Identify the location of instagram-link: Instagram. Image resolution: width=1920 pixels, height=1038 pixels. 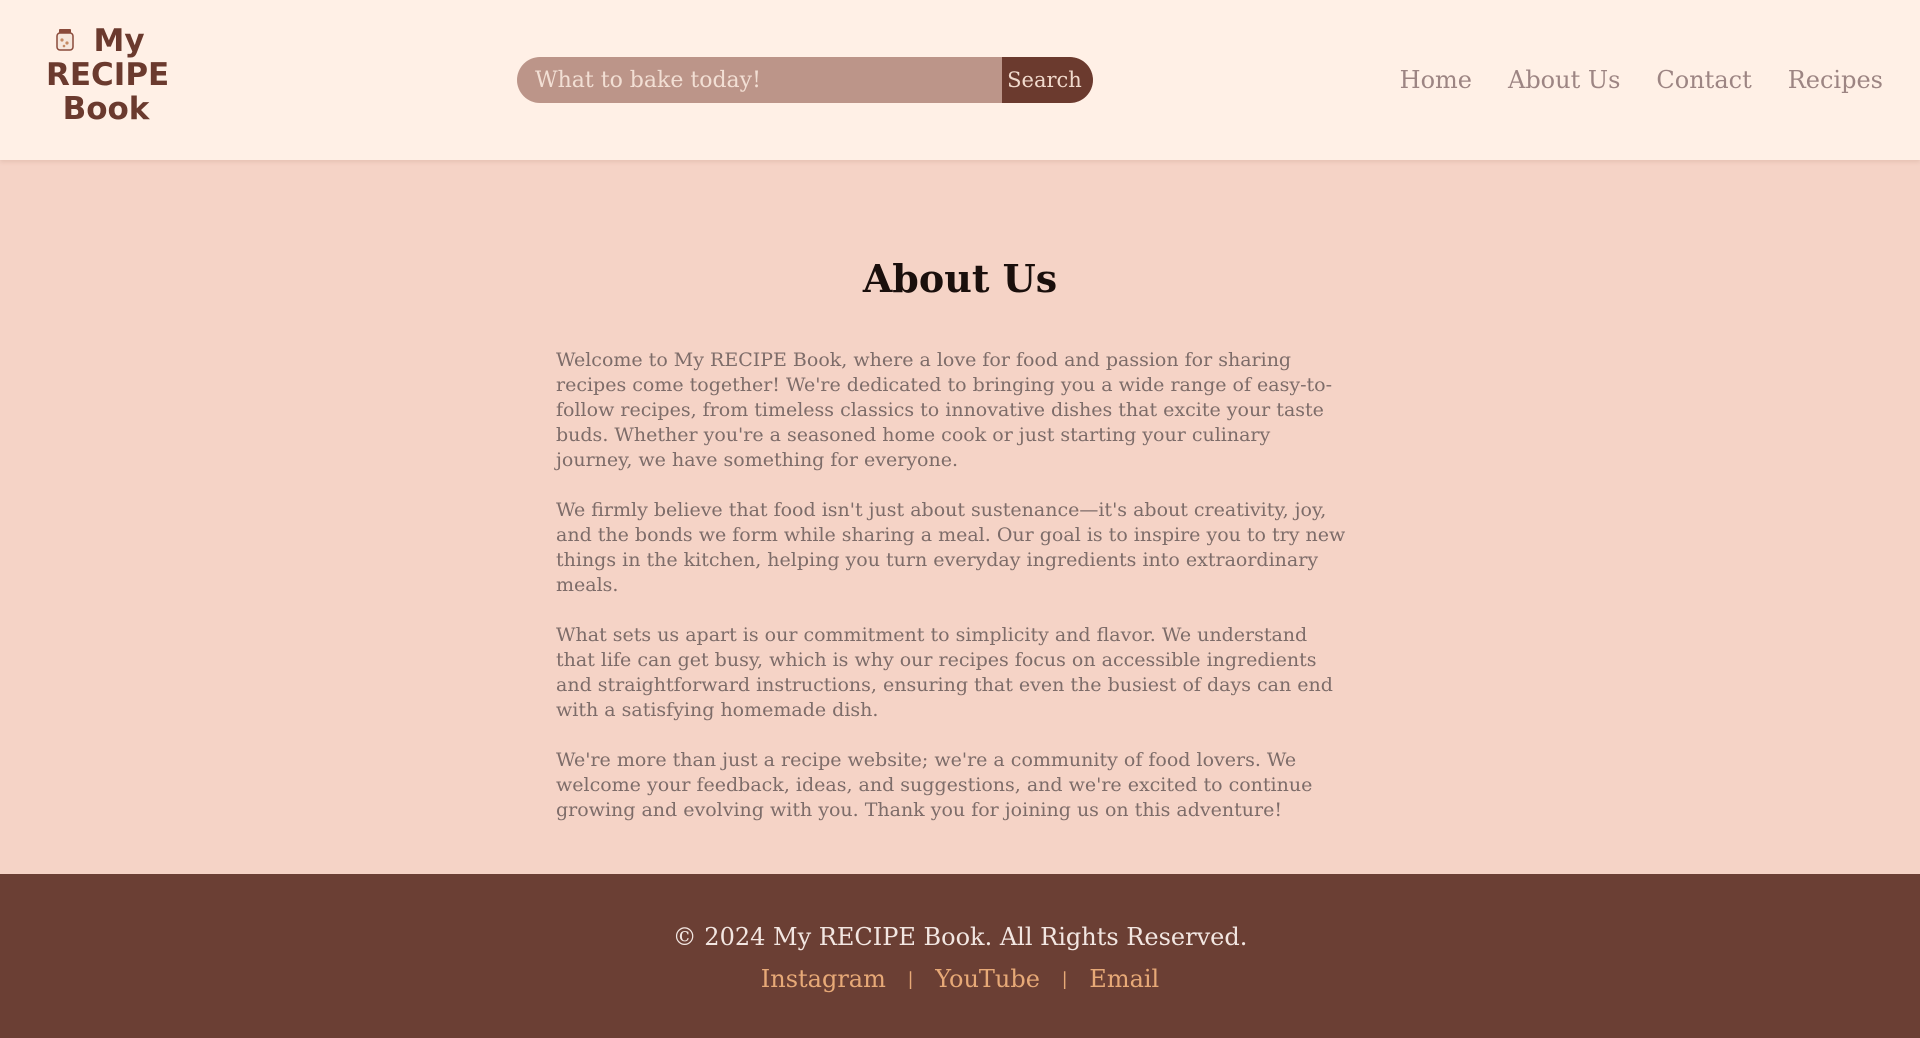
(823, 979).